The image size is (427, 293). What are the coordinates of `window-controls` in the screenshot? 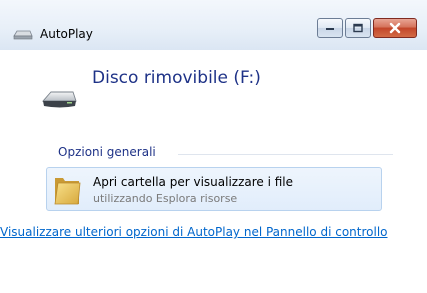 It's located at (367, 29).